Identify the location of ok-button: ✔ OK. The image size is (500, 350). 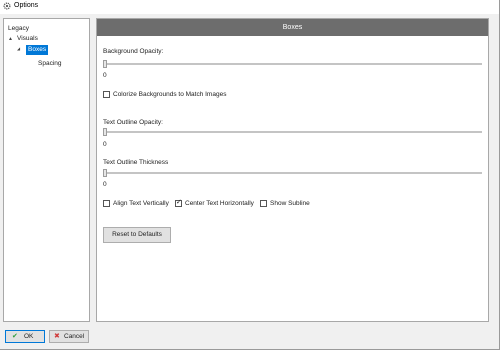
(25, 336).